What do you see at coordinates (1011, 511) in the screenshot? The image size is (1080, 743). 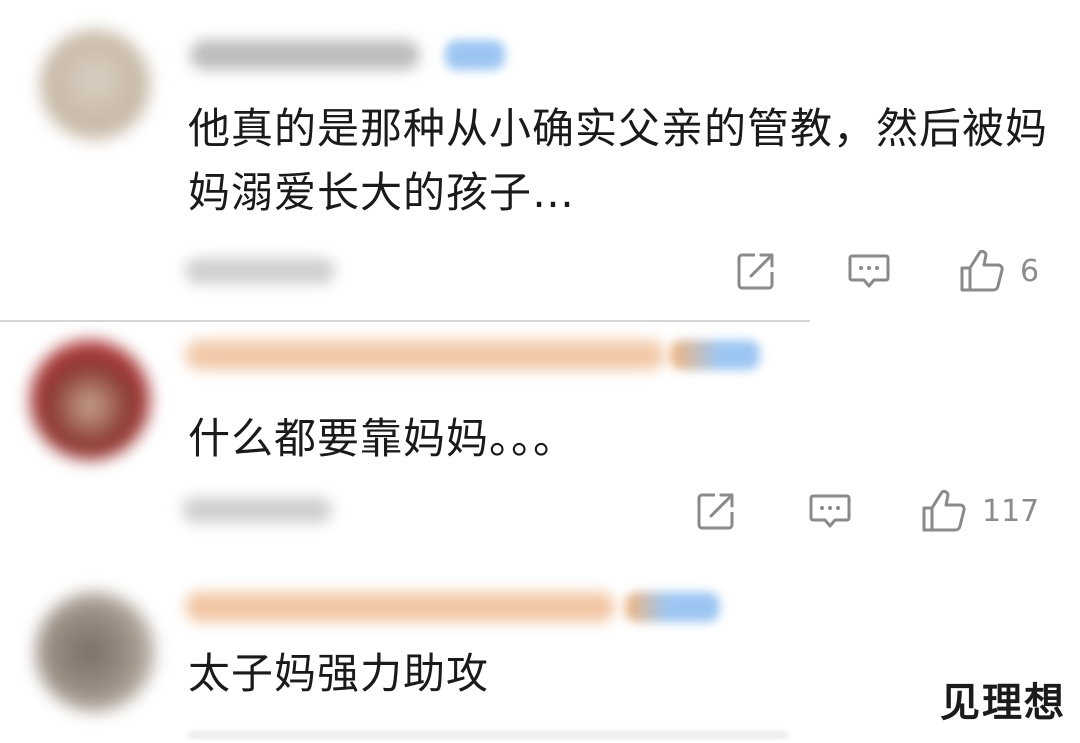 I see `like-count: 117` at bounding box center [1011, 511].